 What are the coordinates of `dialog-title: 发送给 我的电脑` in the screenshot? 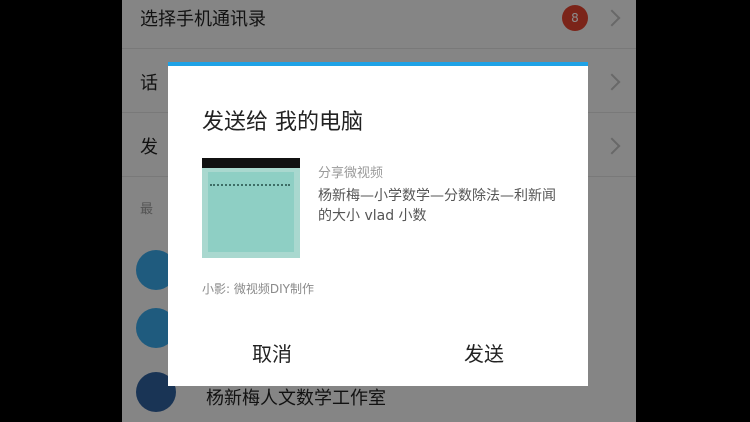 It's located at (282, 122).